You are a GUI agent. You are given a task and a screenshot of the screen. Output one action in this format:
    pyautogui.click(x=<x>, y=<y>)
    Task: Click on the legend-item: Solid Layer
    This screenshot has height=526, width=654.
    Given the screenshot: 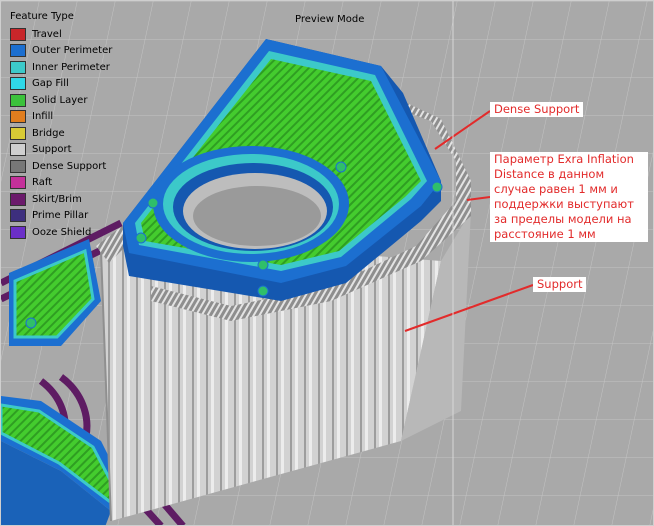 What is the action you would take?
    pyautogui.click(x=61, y=100)
    